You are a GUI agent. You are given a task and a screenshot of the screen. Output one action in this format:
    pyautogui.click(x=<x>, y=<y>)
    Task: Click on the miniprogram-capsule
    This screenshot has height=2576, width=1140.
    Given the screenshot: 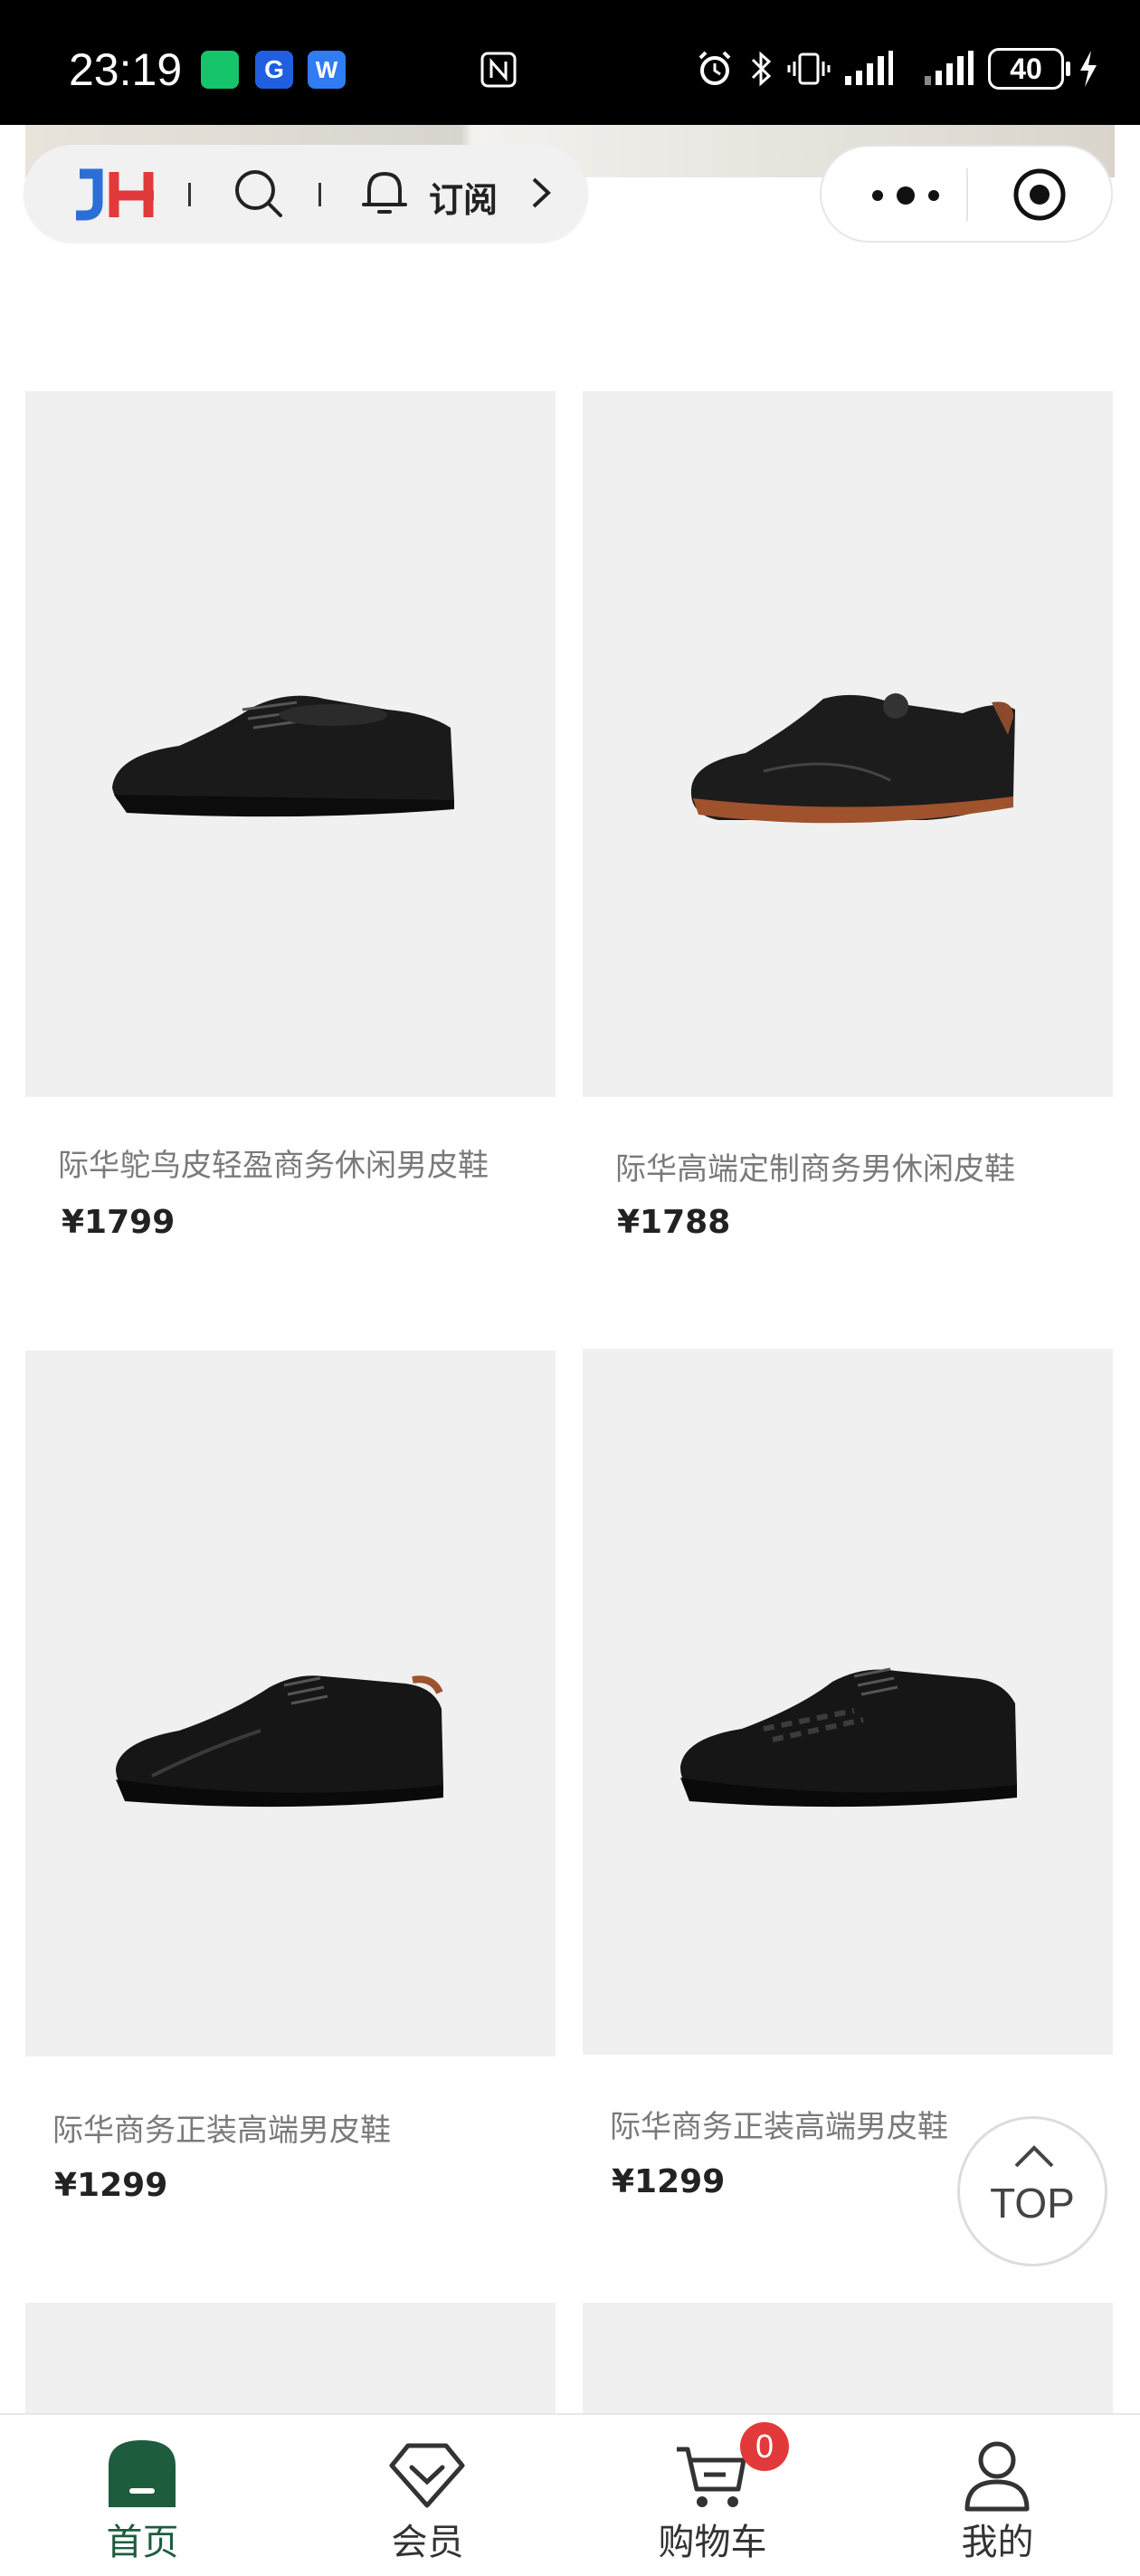 What is the action you would take?
    pyautogui.click(x=967, y=194)
    